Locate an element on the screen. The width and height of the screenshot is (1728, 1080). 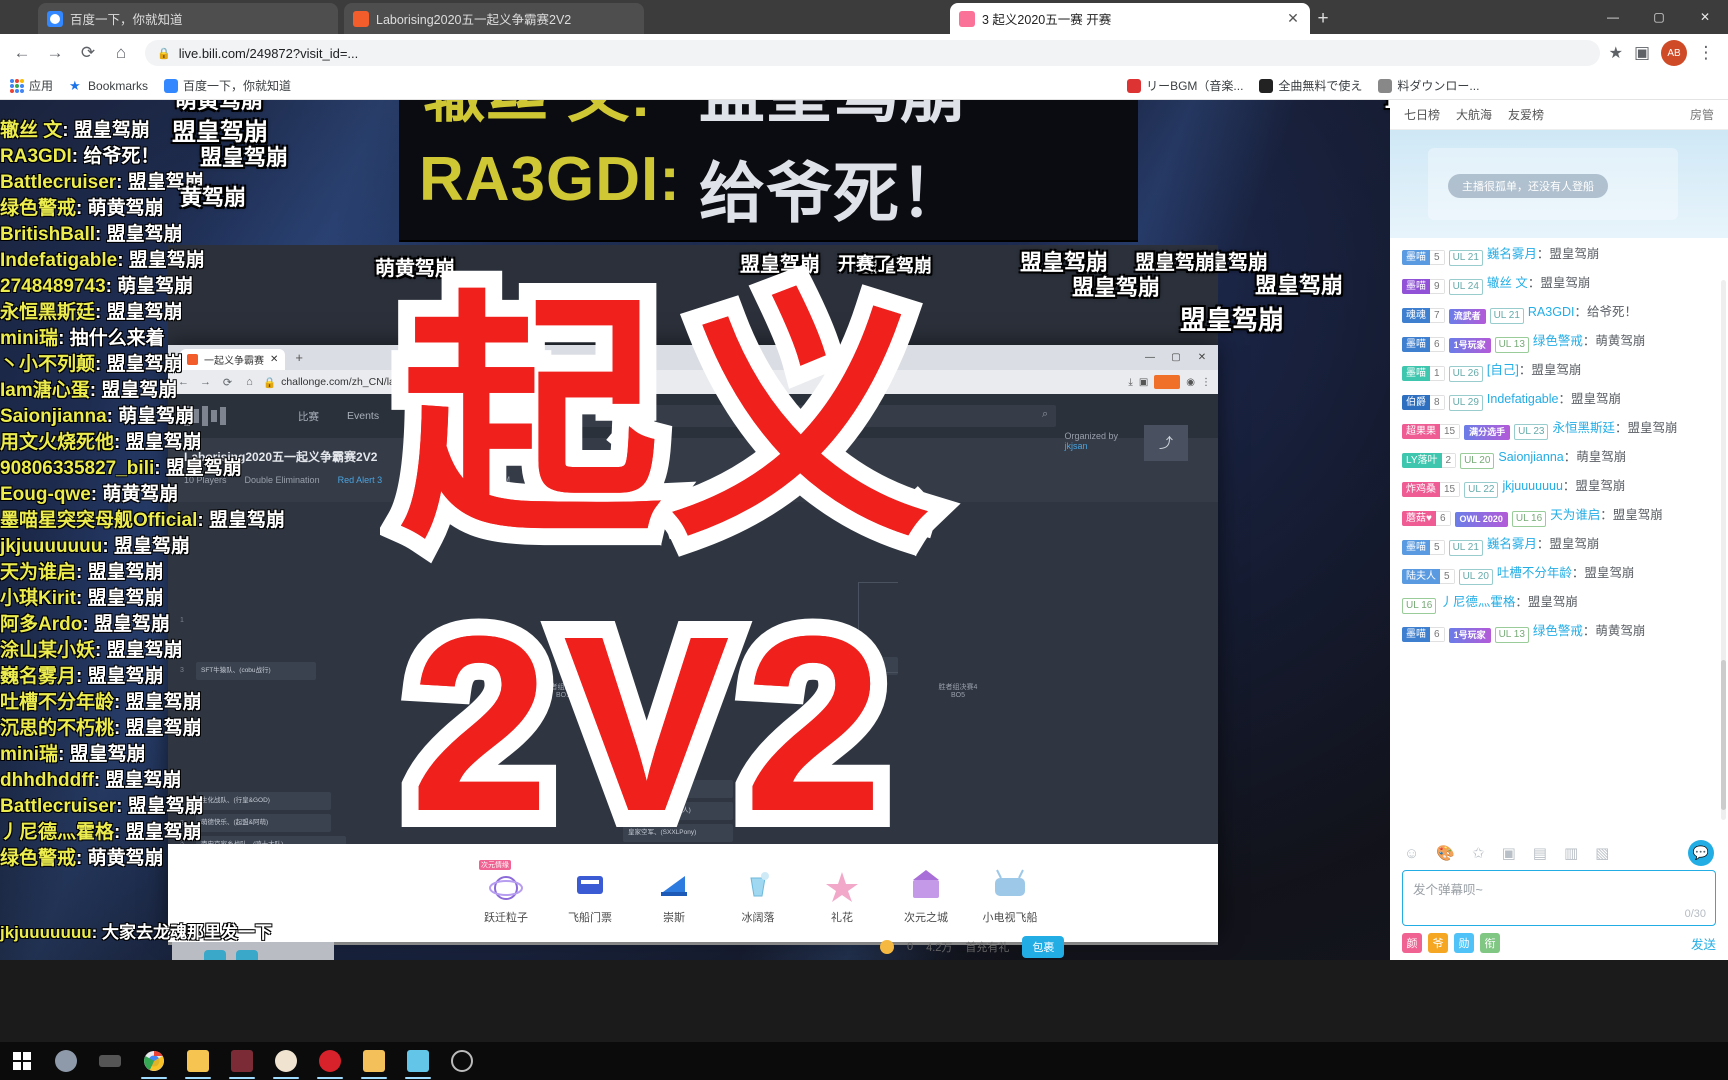
taskbar-eraser is located at coordinates (110, 1061).